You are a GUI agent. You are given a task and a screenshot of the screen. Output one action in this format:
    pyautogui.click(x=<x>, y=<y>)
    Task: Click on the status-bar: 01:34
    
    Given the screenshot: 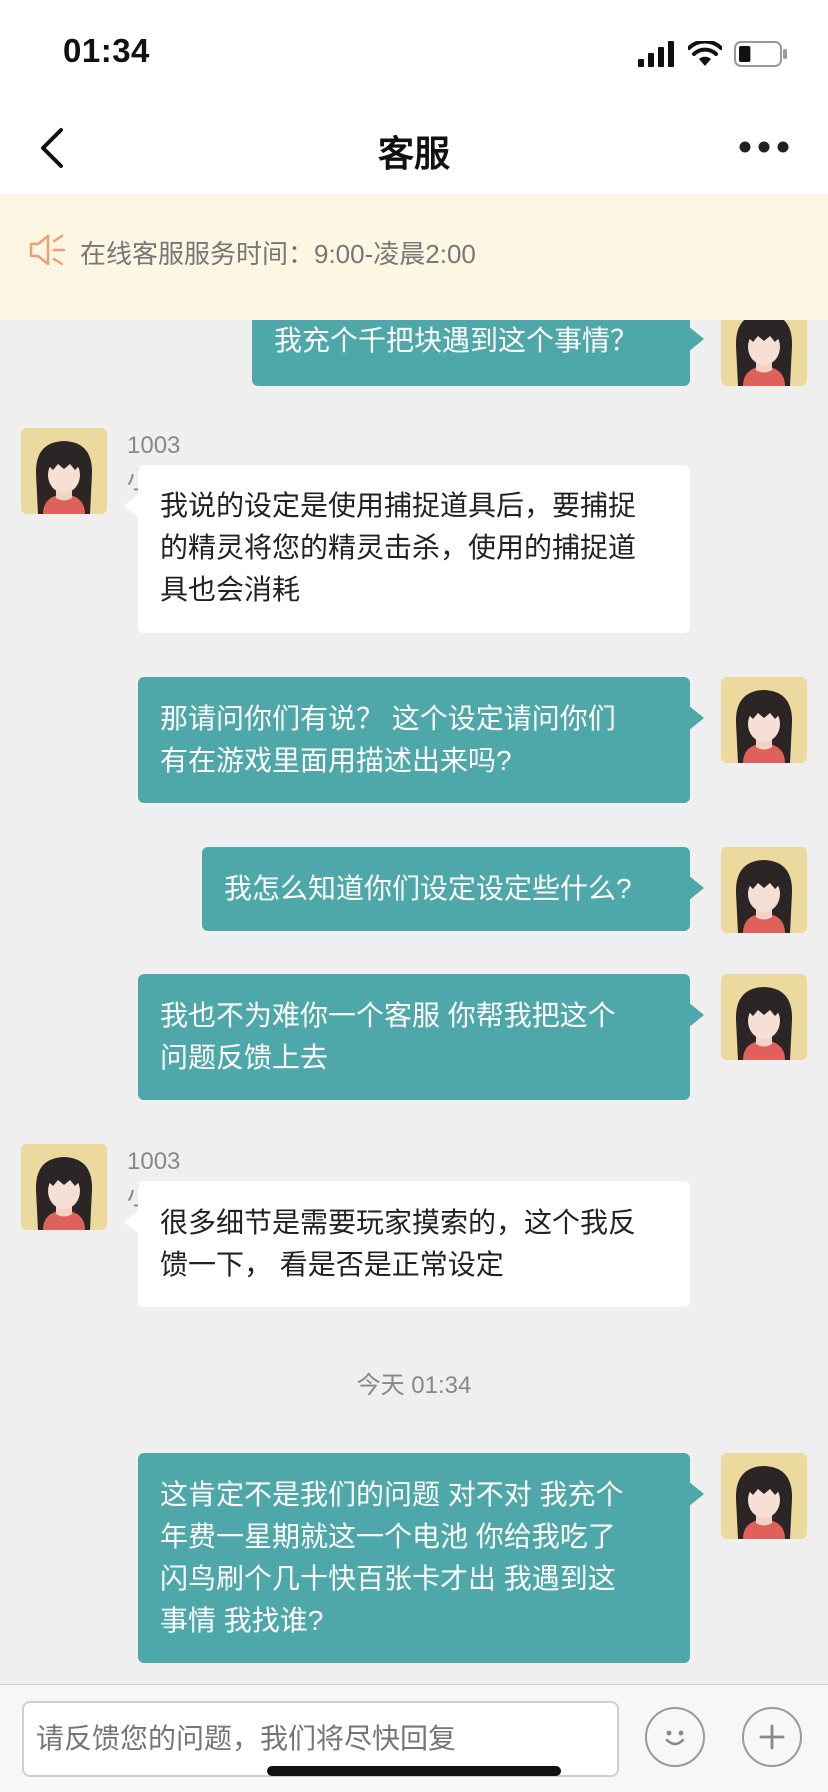 What is the action you would take?
    pyautogui.click(x=414, y=50)
    